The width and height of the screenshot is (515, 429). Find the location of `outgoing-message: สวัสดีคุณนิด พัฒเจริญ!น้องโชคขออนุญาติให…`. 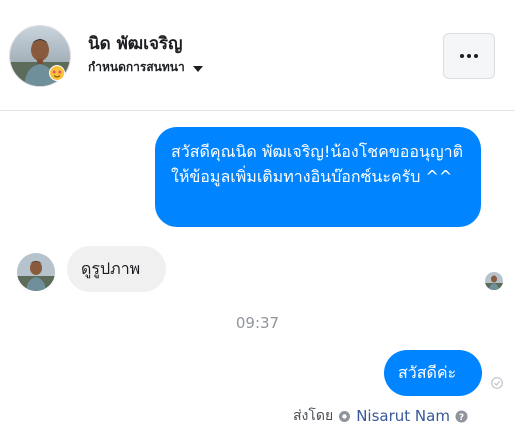

outgoing-message: สวัสดีคุณนิด พัฒเจริญ!น้องโชคขออนุญาติให… is located at coordinates (318, 177).